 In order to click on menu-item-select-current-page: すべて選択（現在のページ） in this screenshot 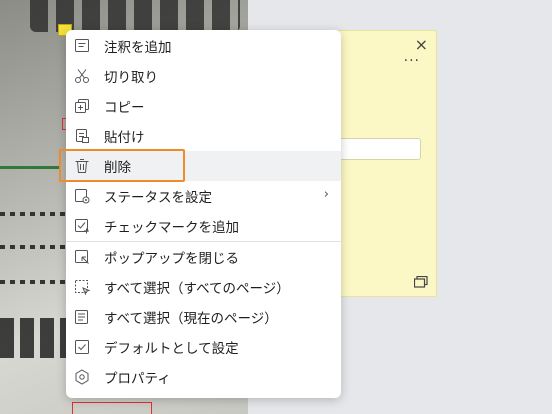, I will do `click(203, 317)`.